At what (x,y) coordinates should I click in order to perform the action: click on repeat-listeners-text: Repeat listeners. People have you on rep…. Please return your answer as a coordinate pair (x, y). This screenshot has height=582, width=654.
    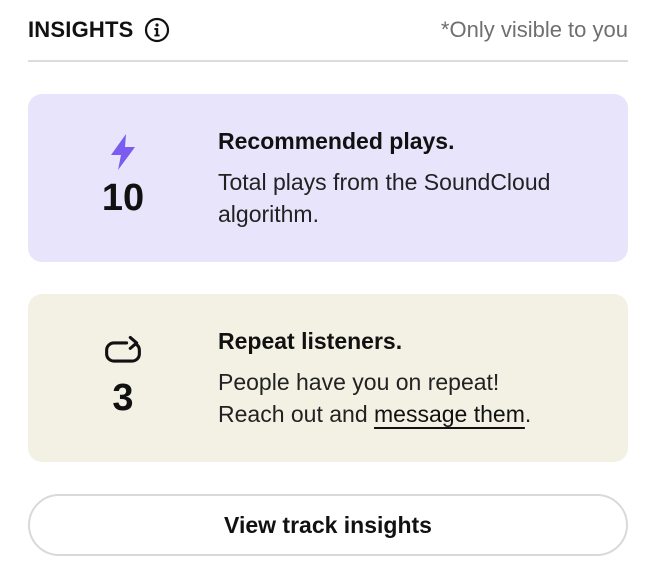
    Looking at the image, I should click on (413, 378).